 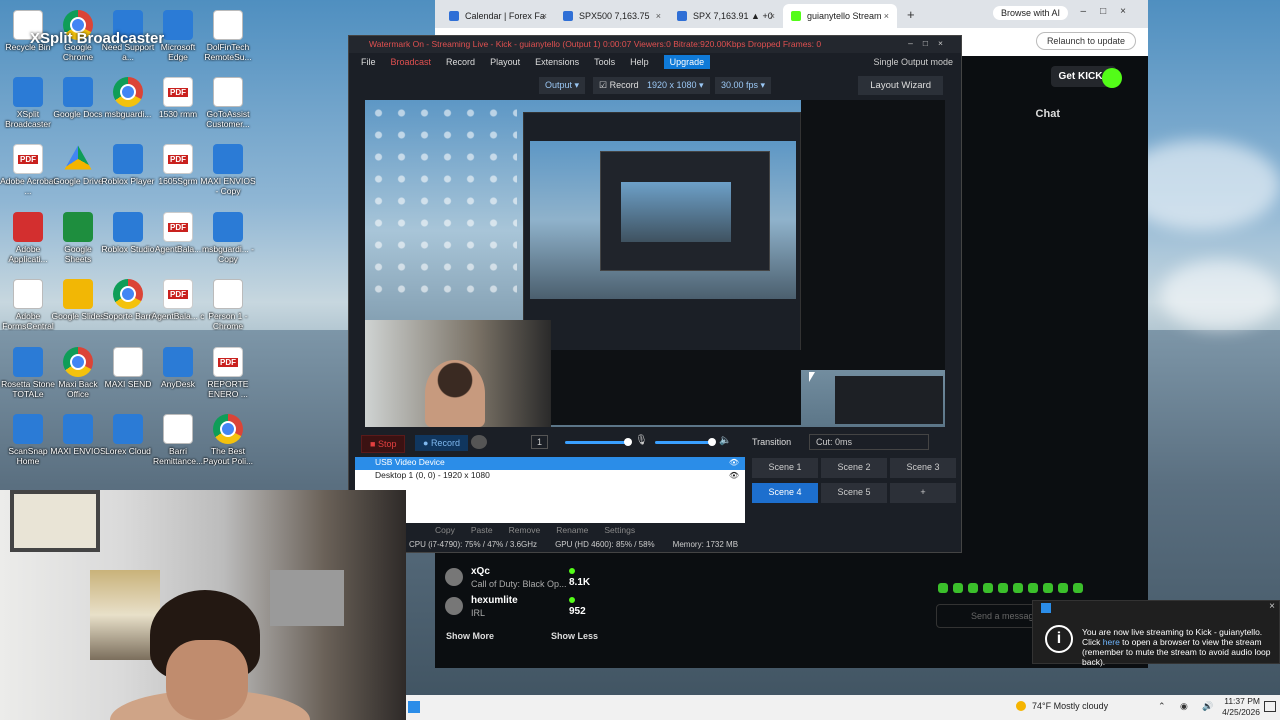 What do you see at coordinates (458, 373) in the screenshot?
I see `preview-webcam` at bounding box center [458, 373].